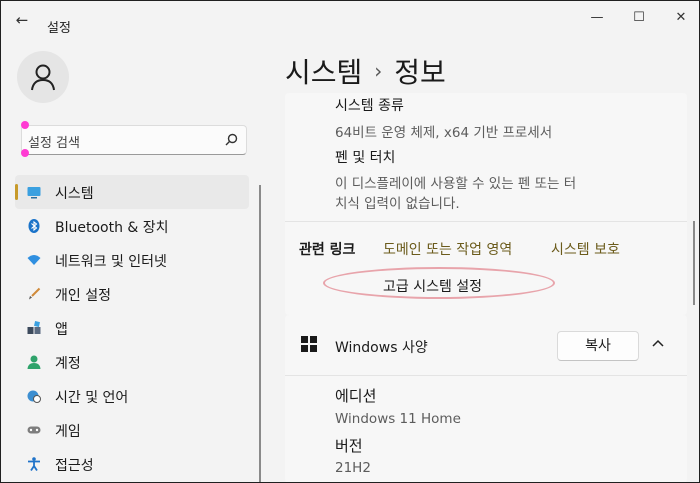 Image resolution: width=700 pixels, height=483 pixels. I want to click on breadcrumb: 시스템 › 정보, so click(365, 71).